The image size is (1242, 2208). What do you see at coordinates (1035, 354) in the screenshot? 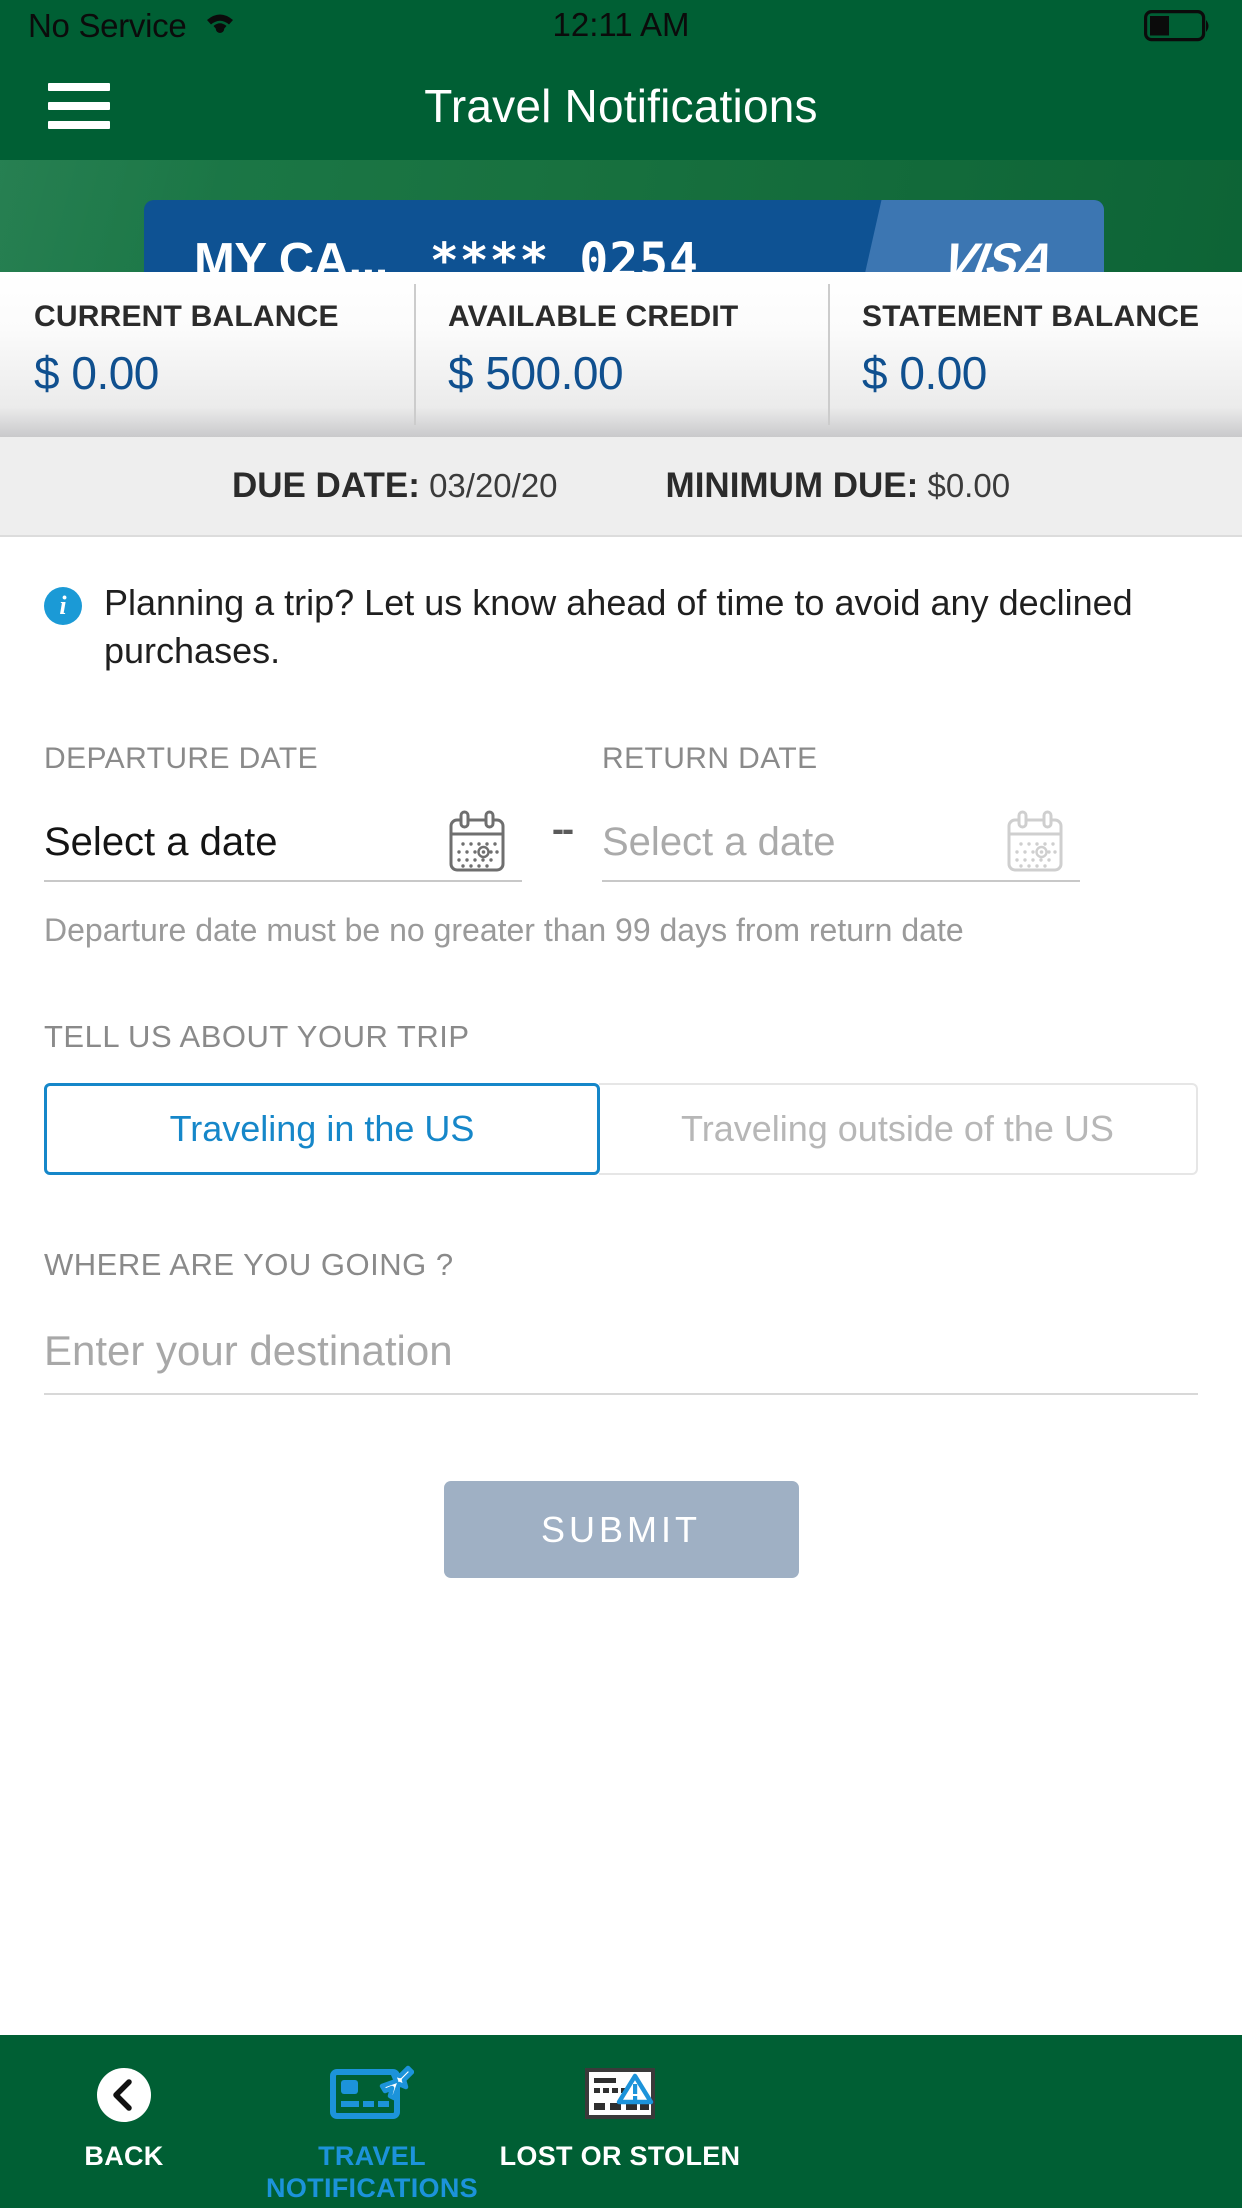
I see `balance-cell-statement: STATEMENT BALANCE $ 0.00` at bounding box center [1035, 354].